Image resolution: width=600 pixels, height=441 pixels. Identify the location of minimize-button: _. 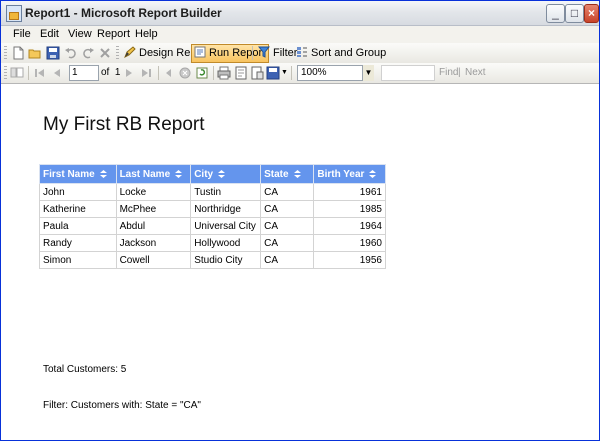
(555, 13).